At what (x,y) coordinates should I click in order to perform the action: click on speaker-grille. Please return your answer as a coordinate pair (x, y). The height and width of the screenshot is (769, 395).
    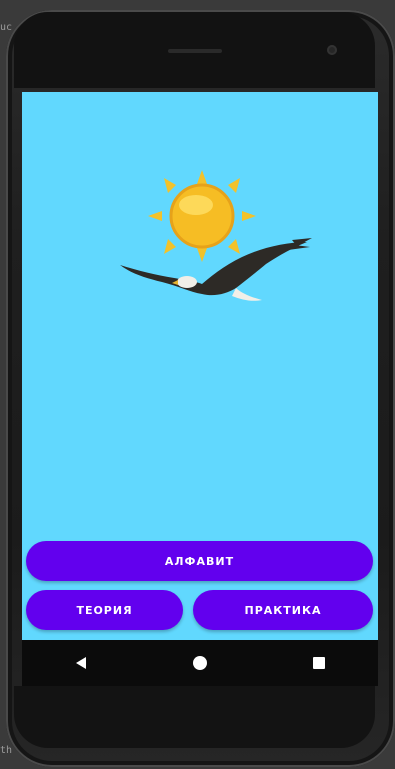
    Looking at the image, I should click on (194, 51).